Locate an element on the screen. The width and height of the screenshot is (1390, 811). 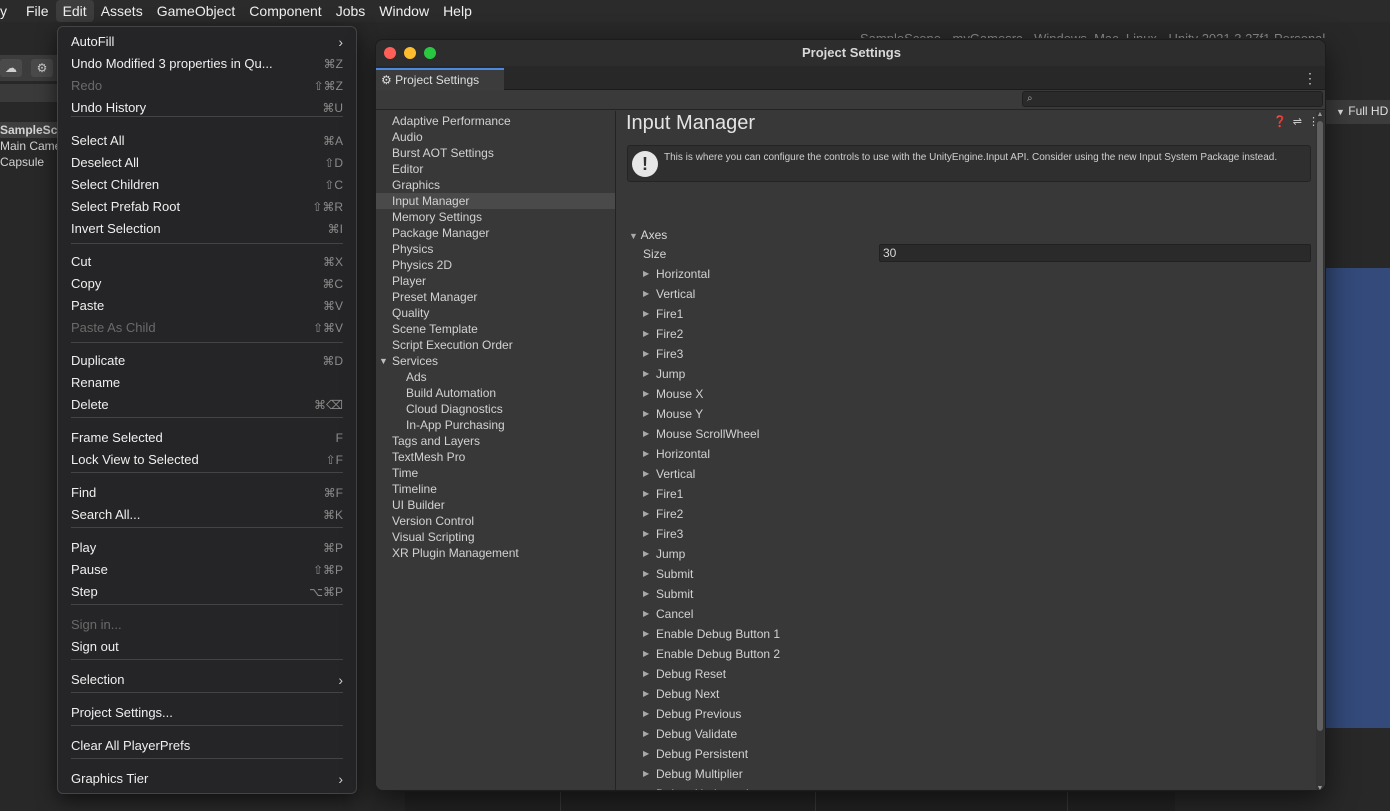
sidebar-item-ui-builder: UI Builder is located at coordinates (495, 505).